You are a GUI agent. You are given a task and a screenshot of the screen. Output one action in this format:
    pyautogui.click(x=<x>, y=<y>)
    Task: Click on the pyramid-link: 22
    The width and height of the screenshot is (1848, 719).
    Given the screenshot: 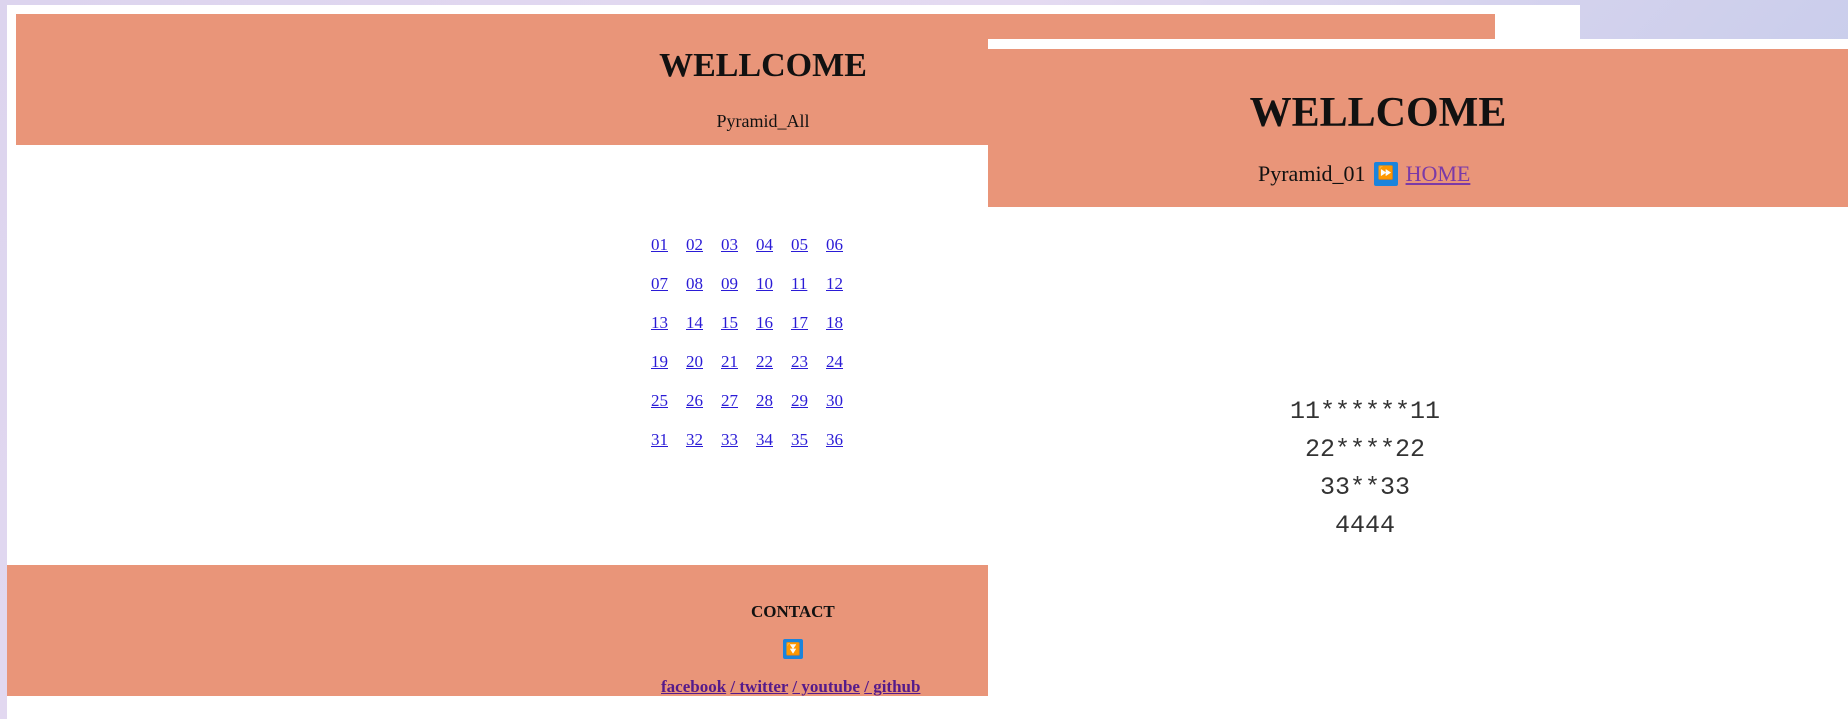 What is the action you would take?
    pyautogui.click(x=773, y=362)
    